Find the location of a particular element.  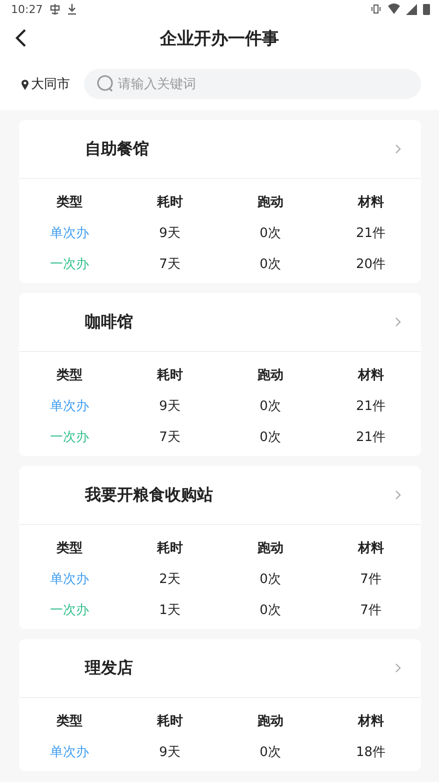

search-field: 请输入关键词 is located at coordinates (252, 84).